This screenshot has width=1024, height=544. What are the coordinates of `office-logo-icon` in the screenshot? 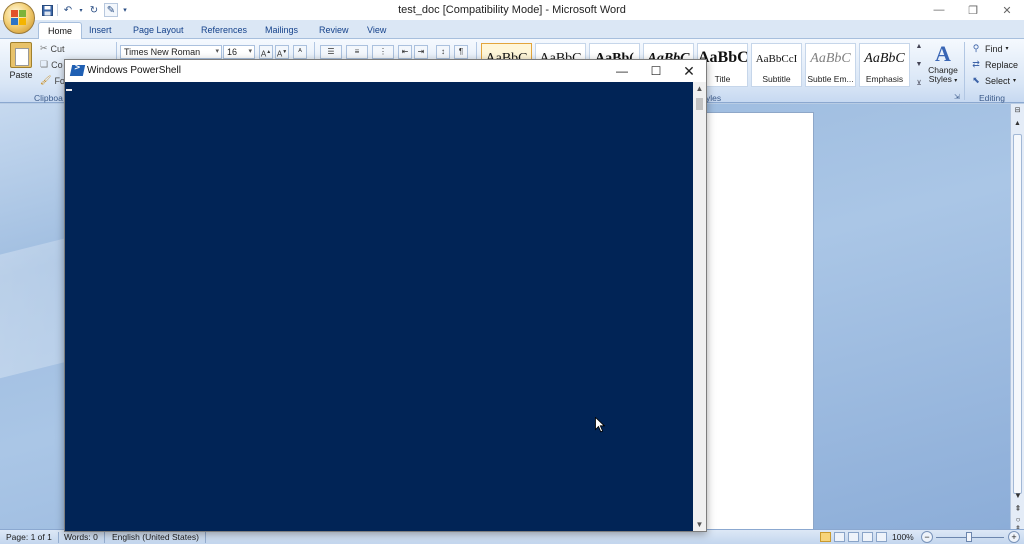 It's located at (19, 18).